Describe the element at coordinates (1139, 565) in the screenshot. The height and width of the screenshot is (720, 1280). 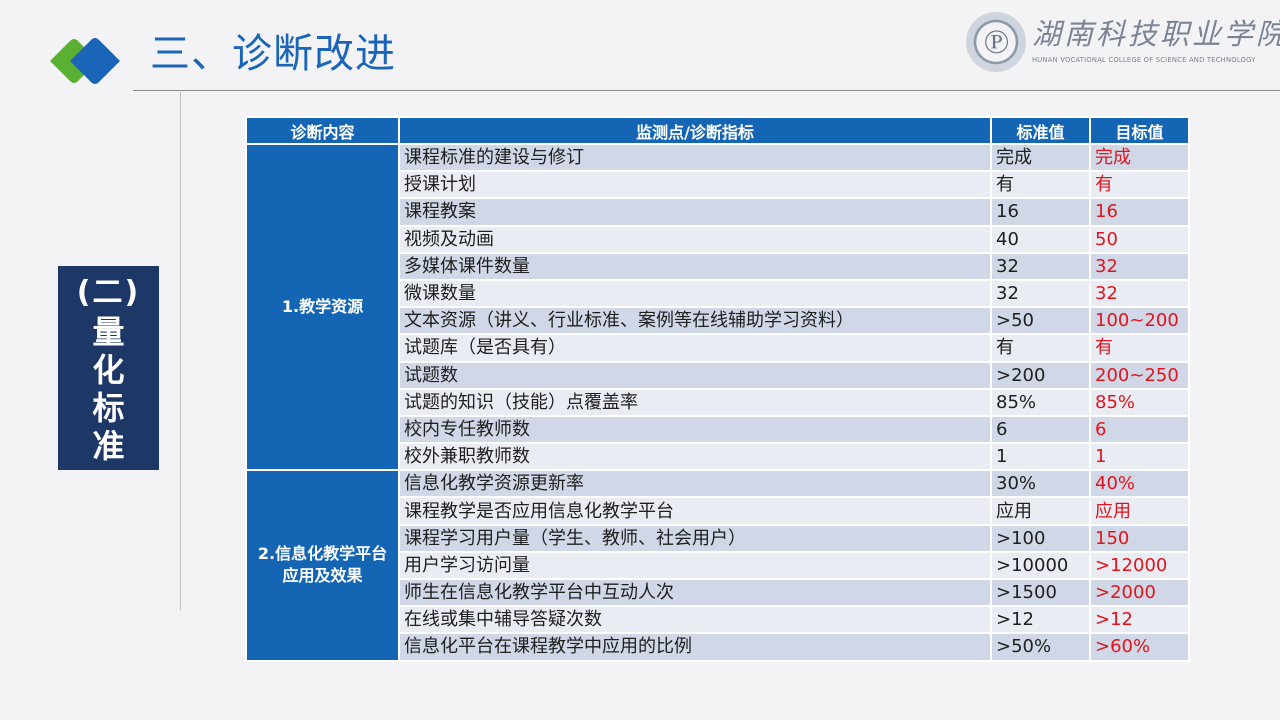
I see `target-value-cell: >12000` at that location.